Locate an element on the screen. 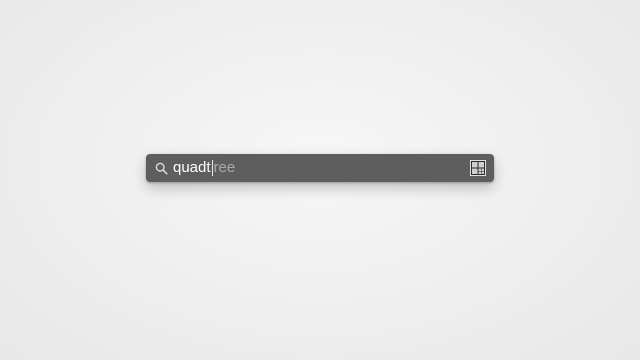 The width and height of the screenshot is (640, 360). text-caret is located at coordinates (212, 168).